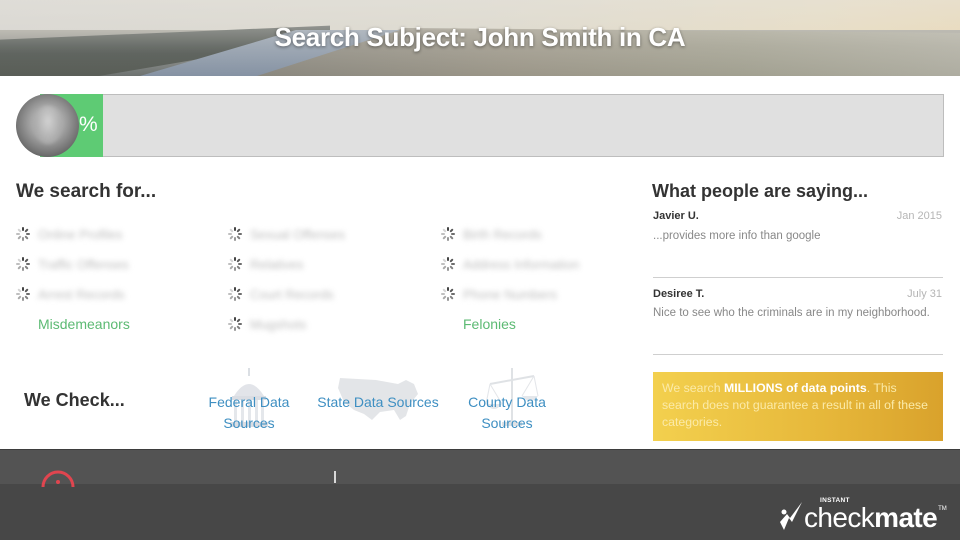  I want to click on search-category-item: Birth Records, so click(491, 234).